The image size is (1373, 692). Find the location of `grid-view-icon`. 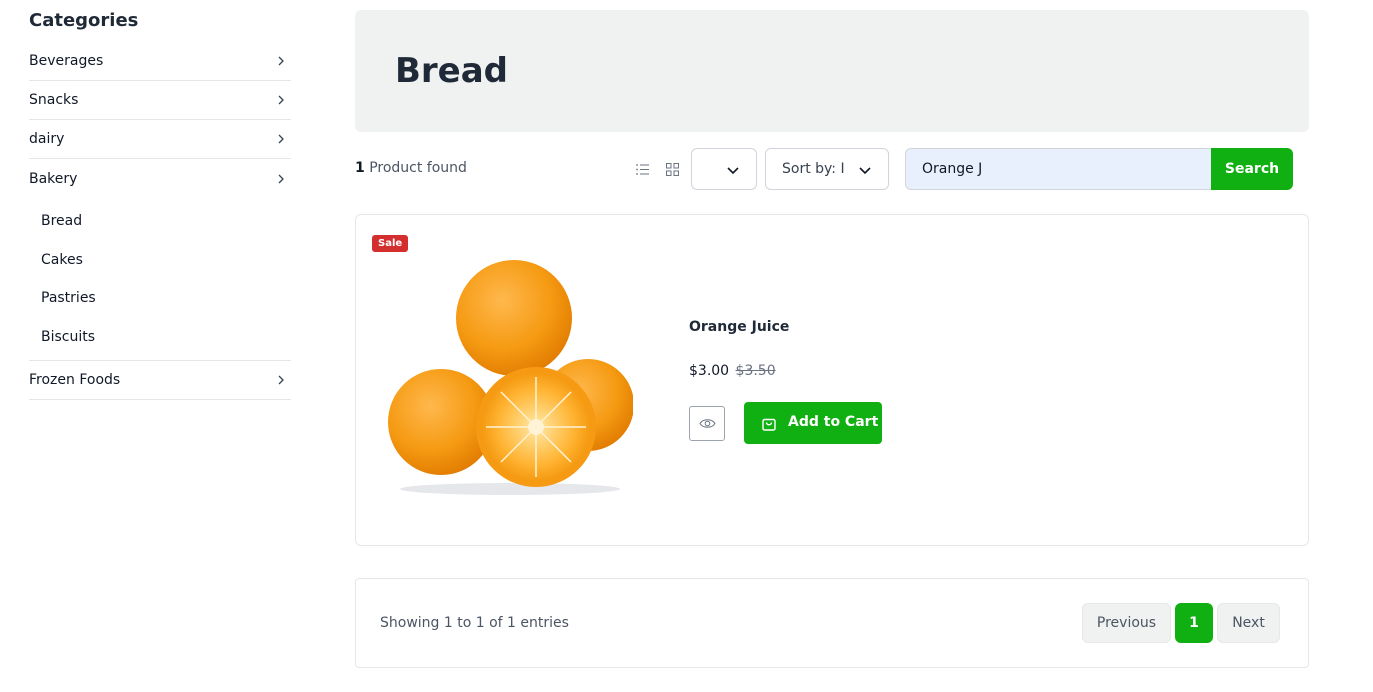

grid-view-icon is located at coordinates (672, 169).